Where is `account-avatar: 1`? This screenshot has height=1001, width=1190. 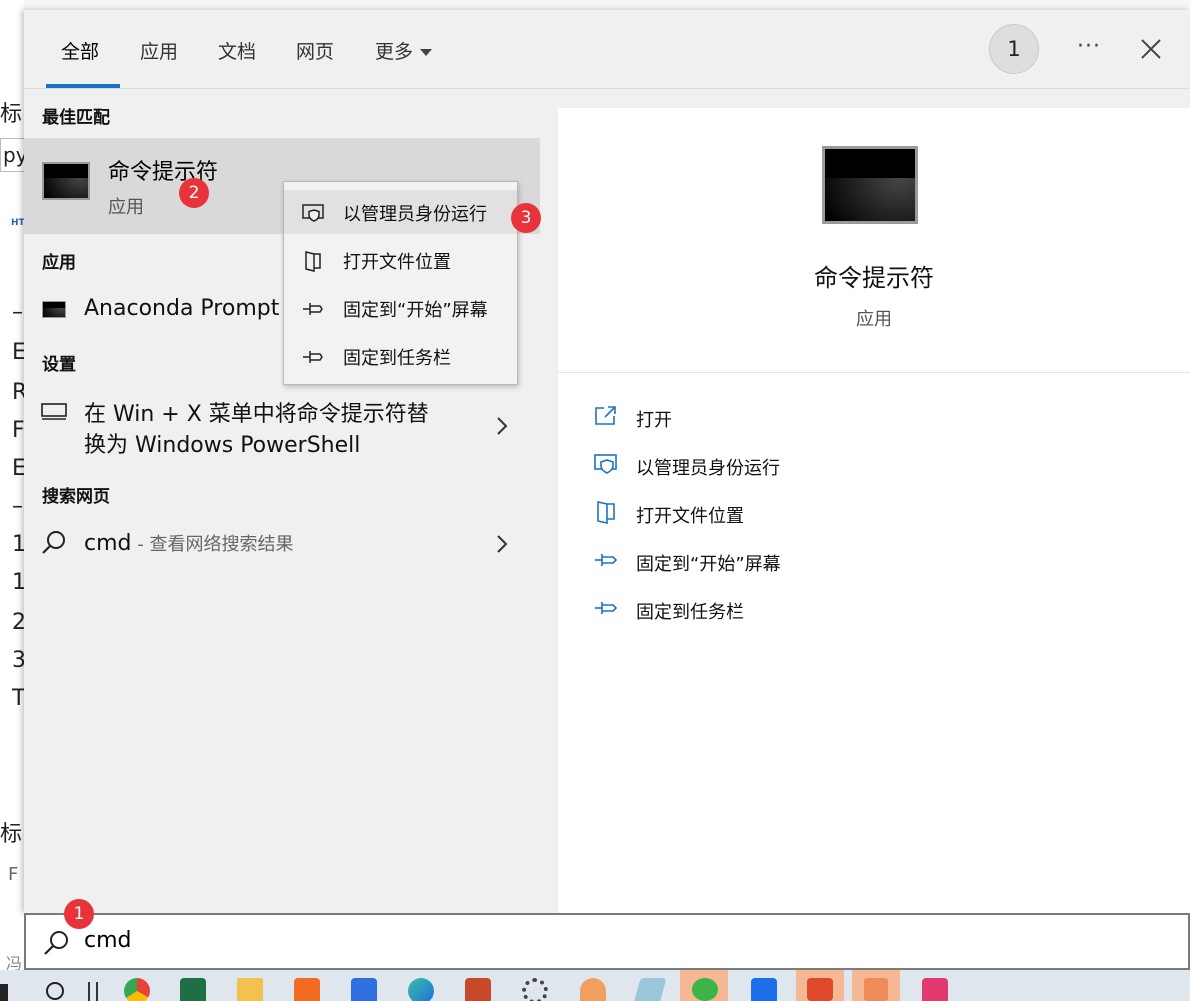 account-avatar: 1 is located at coordinates (1014, 49).